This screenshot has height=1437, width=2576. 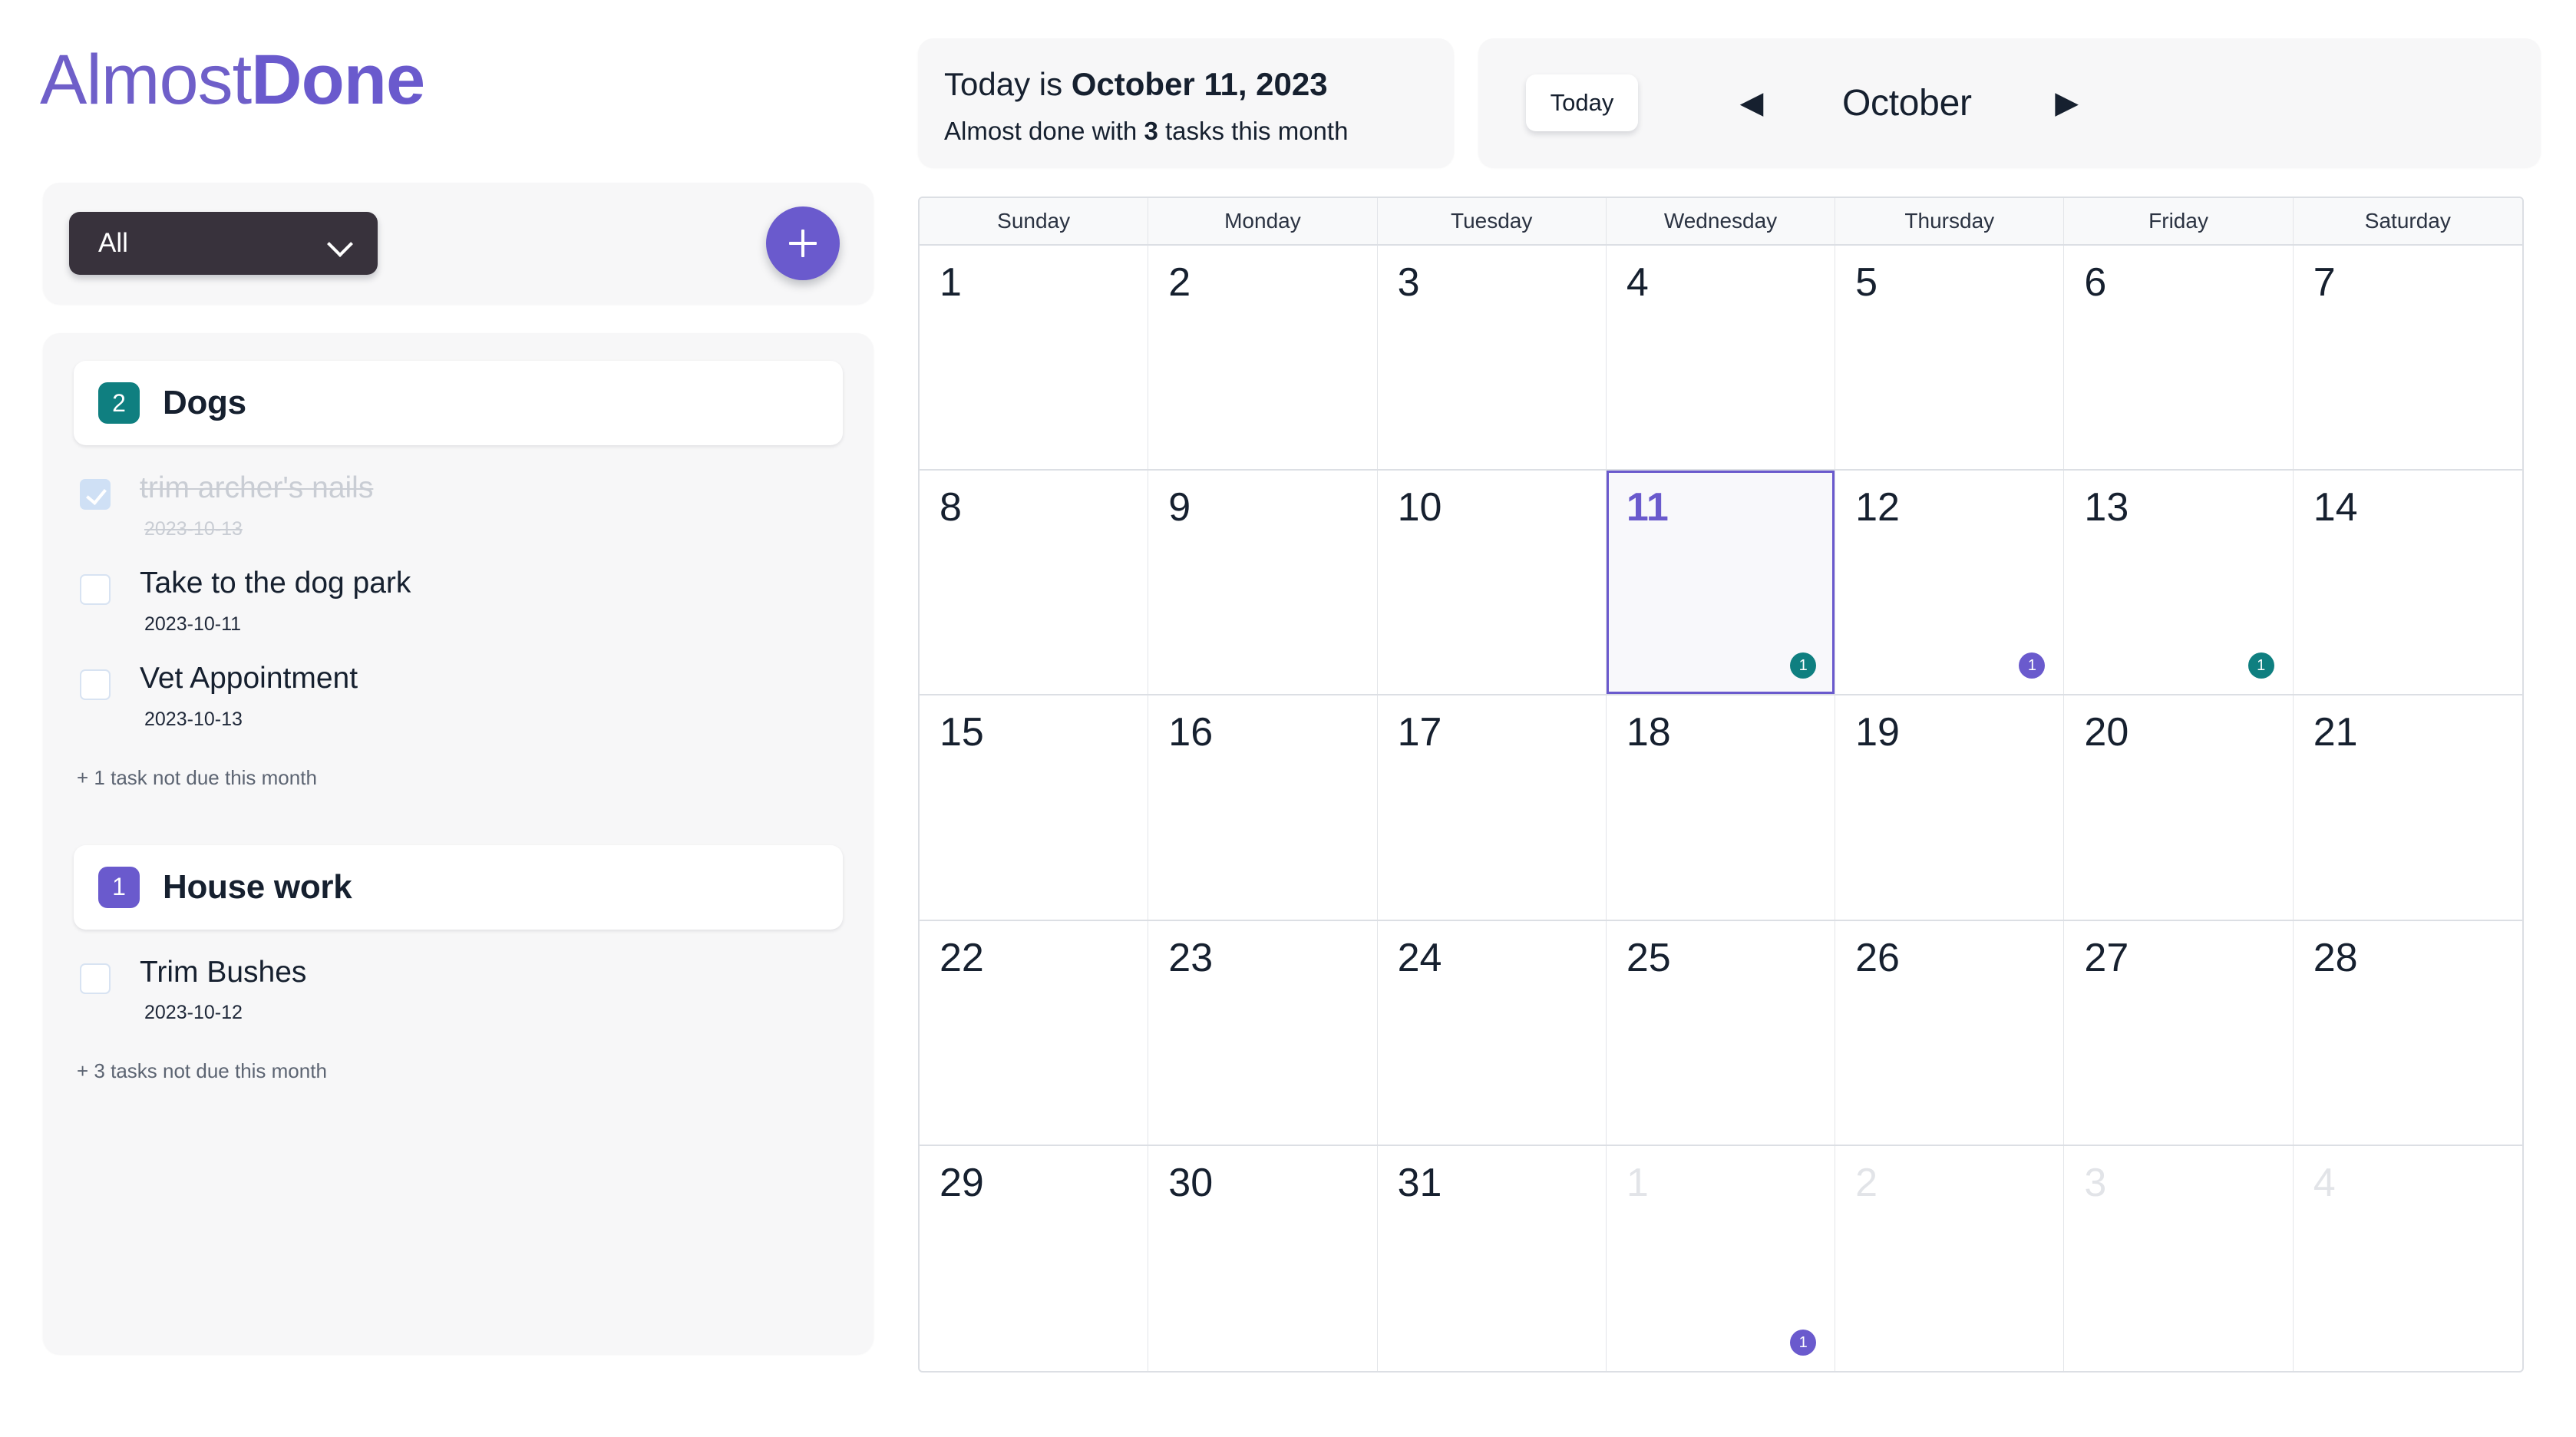 I want to click on calendar-week-row: 8 9 10 11 1 12 1 13 1 14, so click(x=1721, y=584).